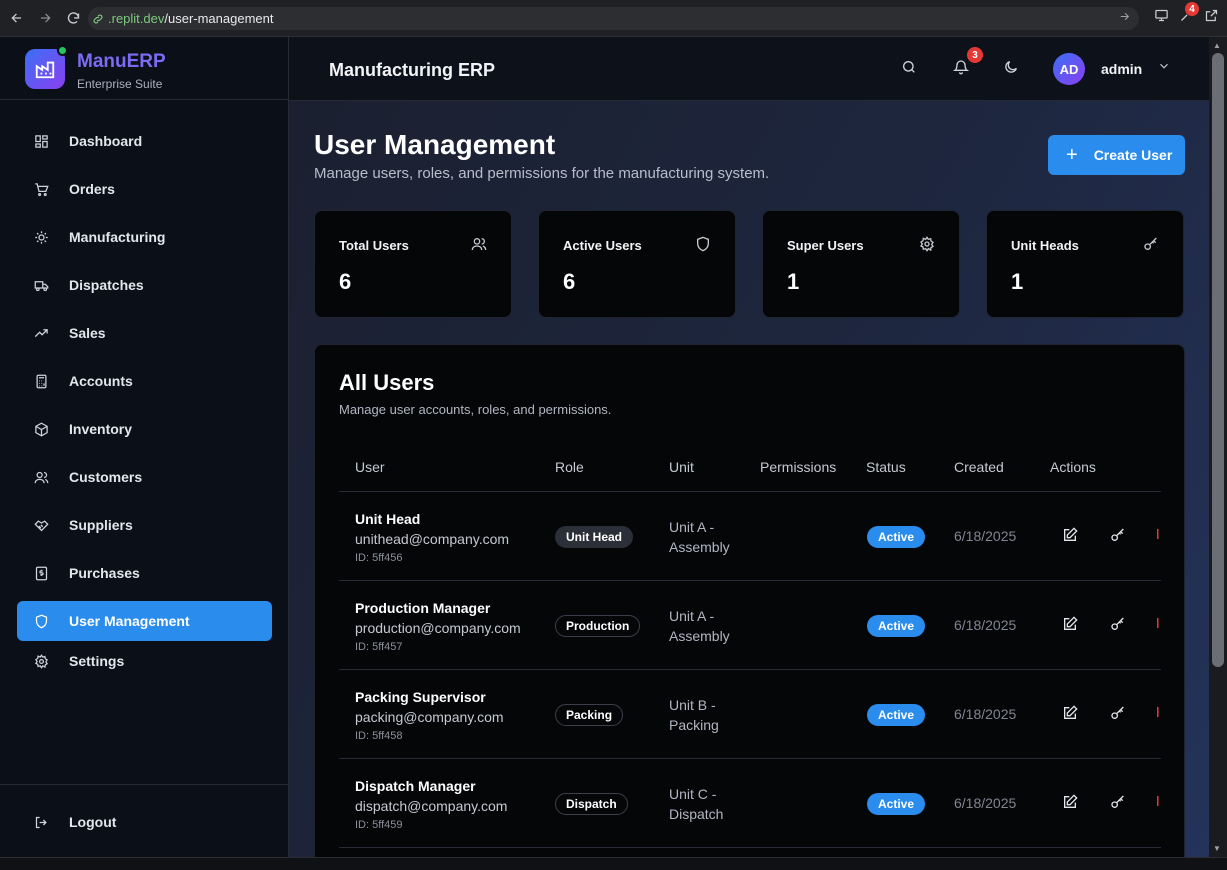 The height and width of the screenshot is (870, 1227). What do you see at coordinates (1189, 14) in the screenshot?
I see `extension-icon: 4` at bounding box center [1189, 14].